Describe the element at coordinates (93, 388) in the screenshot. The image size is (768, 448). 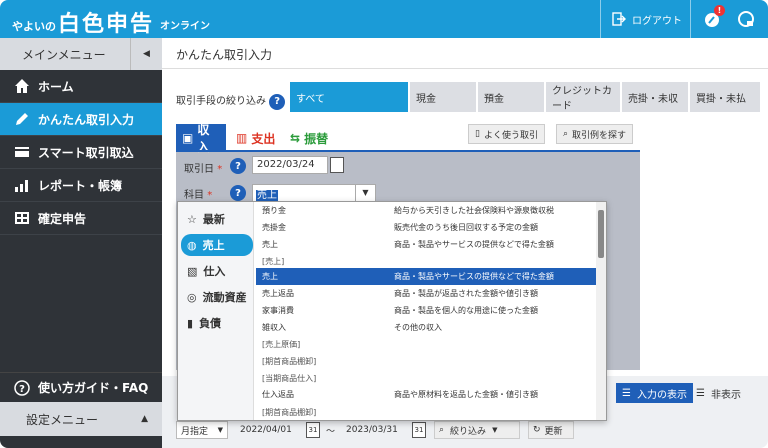
I see `guide-label: 使い方ガイド・FAQ` at that location.